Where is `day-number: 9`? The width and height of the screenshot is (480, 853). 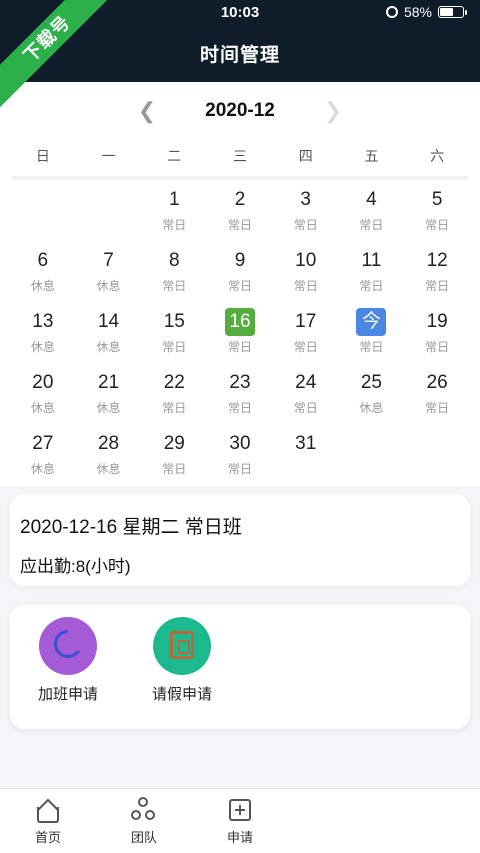 day-number: 9 is located at coordinates (240, 260).